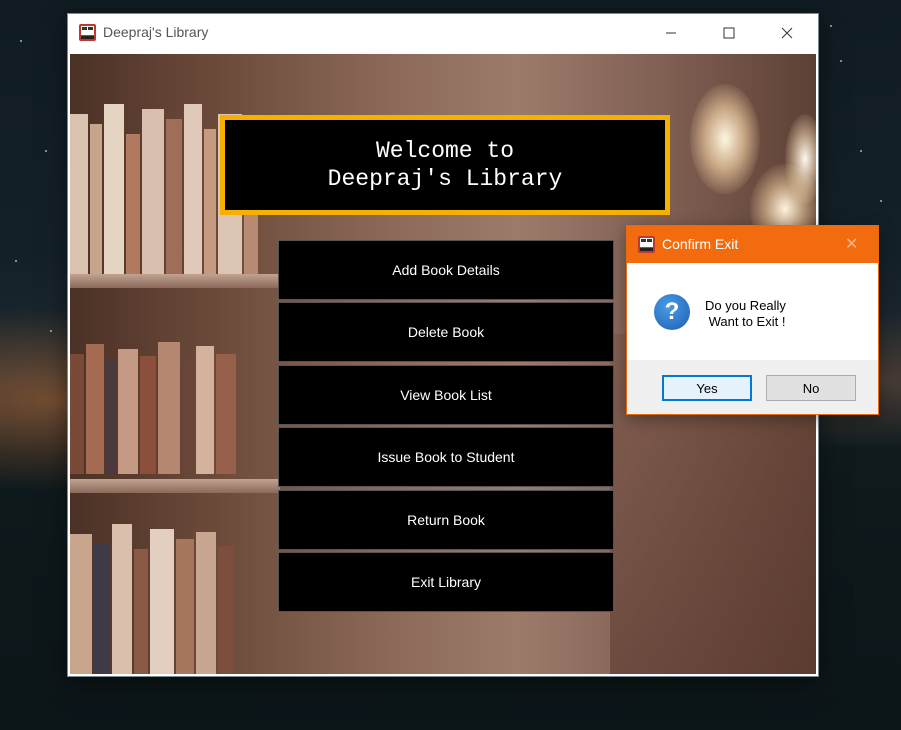 This screenshot has width=901, height=730. Describe the element at coordinates (446, 395) in the screenshot. I see `view-book-list-button: View Book List` at that location.